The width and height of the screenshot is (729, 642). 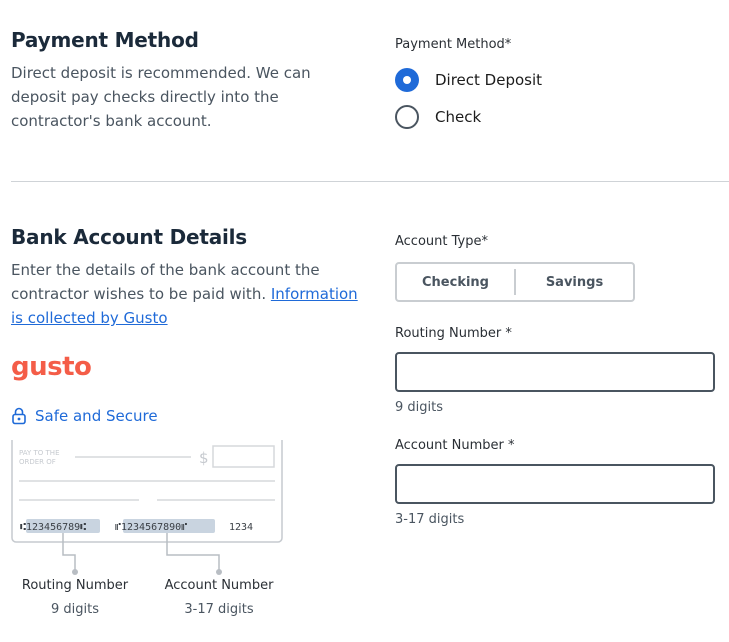 What do you see at coordinates (419, 407) in the screenshot?
I see `routing-number-hint: 9 digits` at bounding box center [419, 407].